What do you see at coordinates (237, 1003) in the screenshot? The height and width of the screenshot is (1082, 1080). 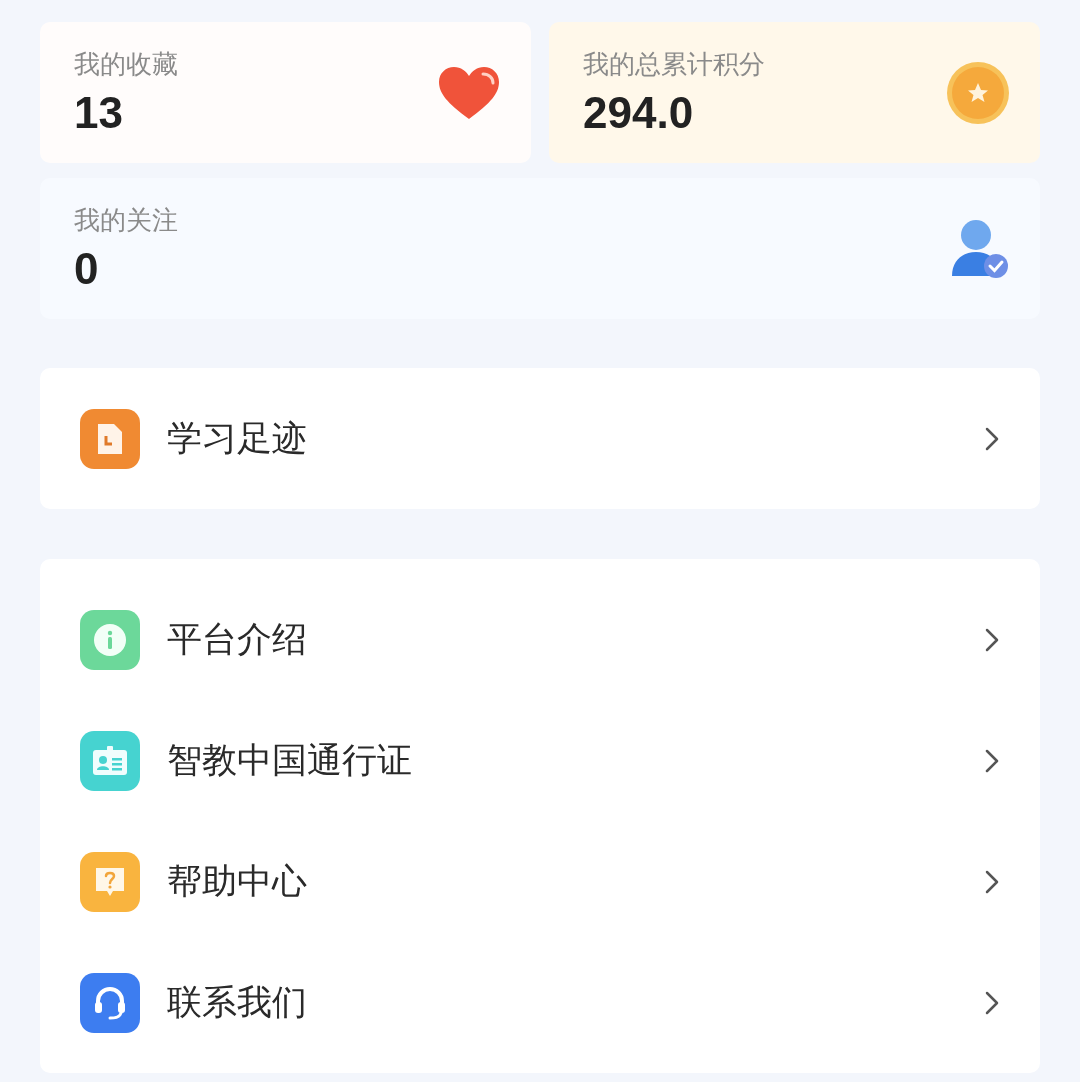 I see `menu-label: 联系我们` at bounding box center [237, 1003].